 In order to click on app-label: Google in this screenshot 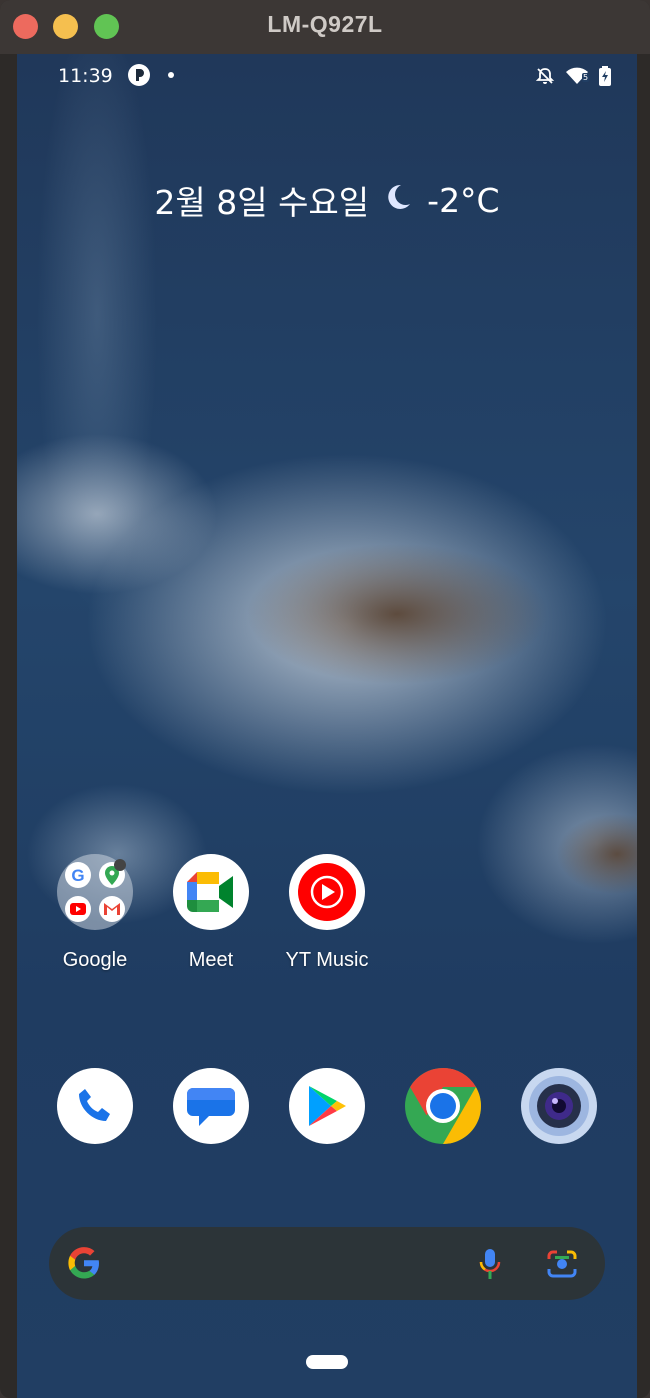, I will do `click(95, 960)`.